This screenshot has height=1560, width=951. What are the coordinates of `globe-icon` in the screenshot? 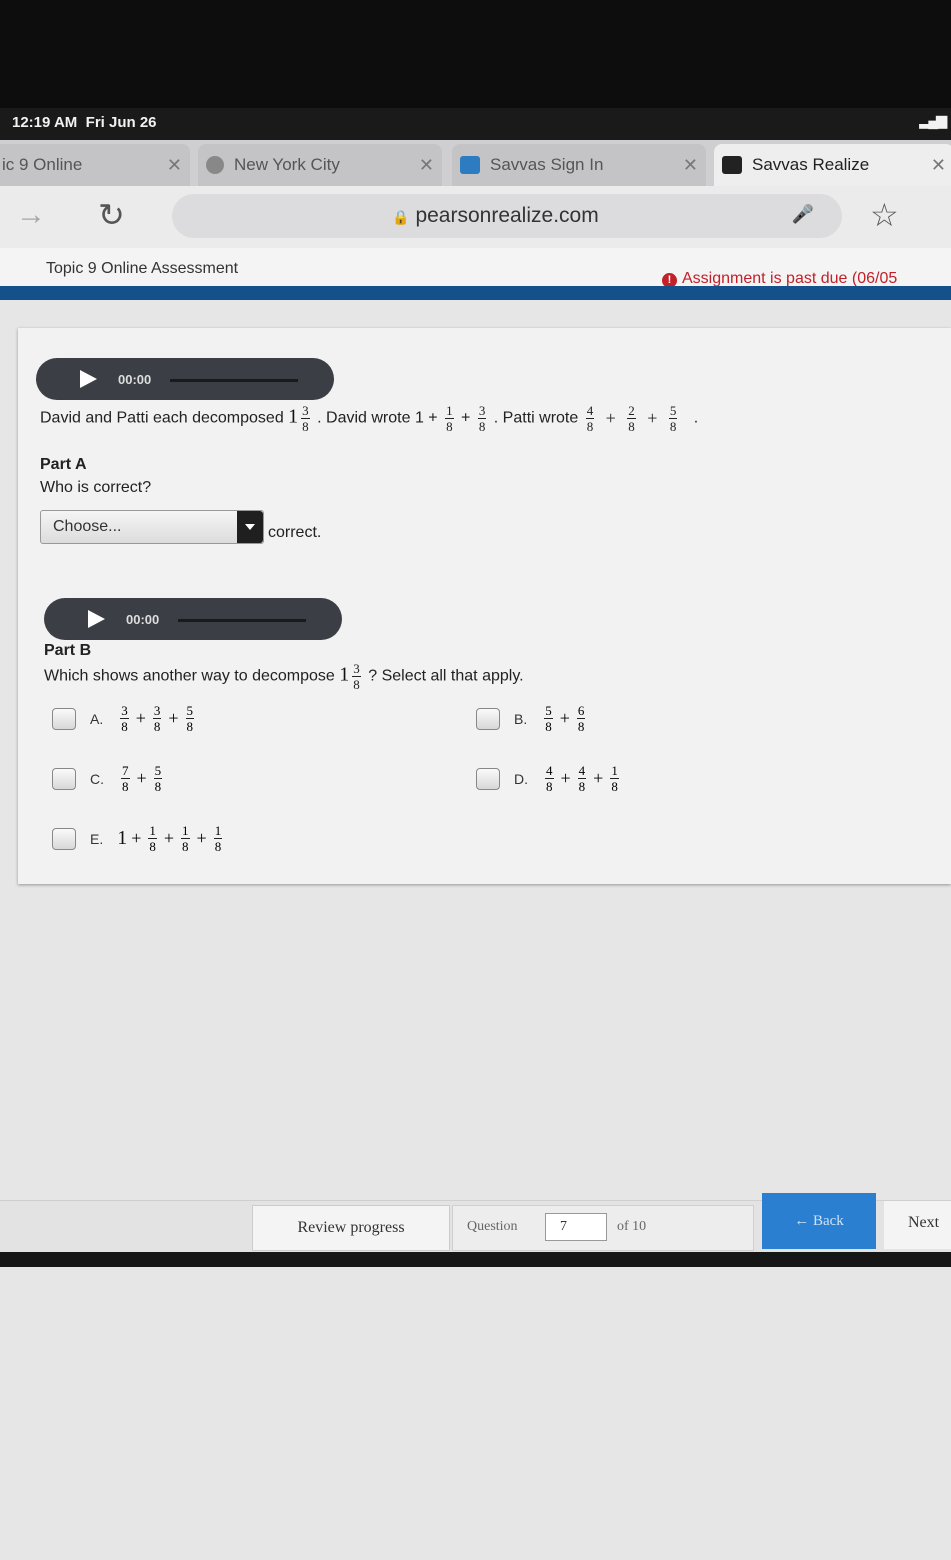 It's located at (215, 165).